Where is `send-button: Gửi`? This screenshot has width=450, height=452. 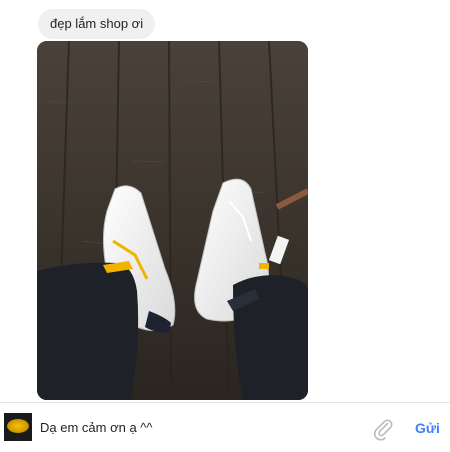
send-button: Gửi is located at coordinates (427, 428).